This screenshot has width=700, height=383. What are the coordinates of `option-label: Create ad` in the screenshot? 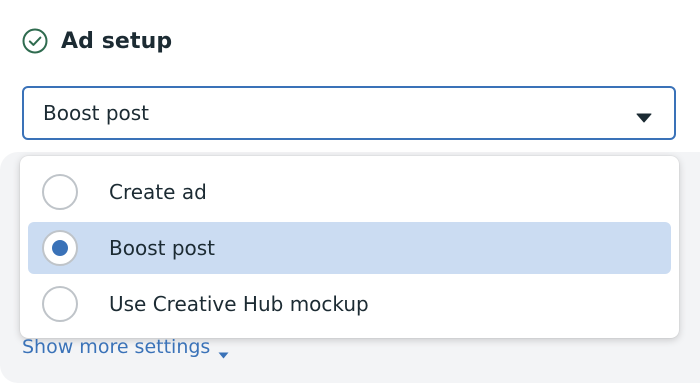 It's located at (158, 192).